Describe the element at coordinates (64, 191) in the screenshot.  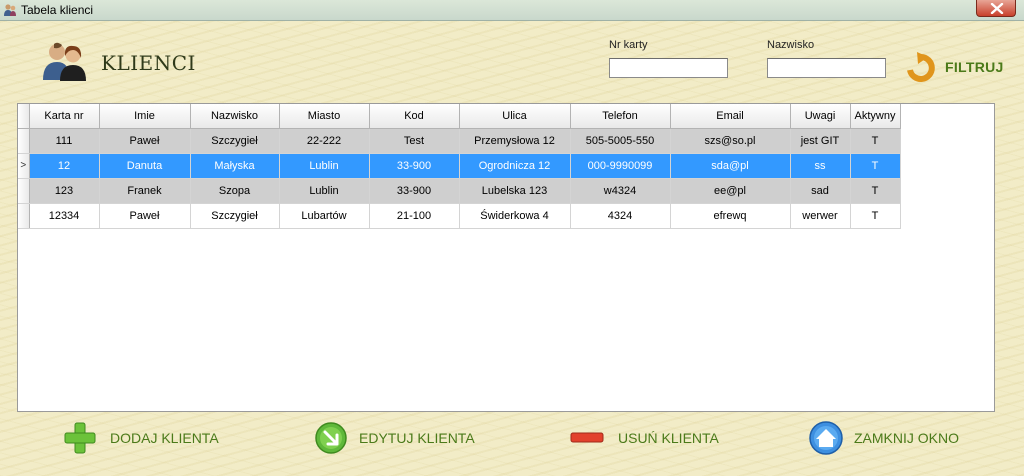
I see `table-cell: 123` at that location.